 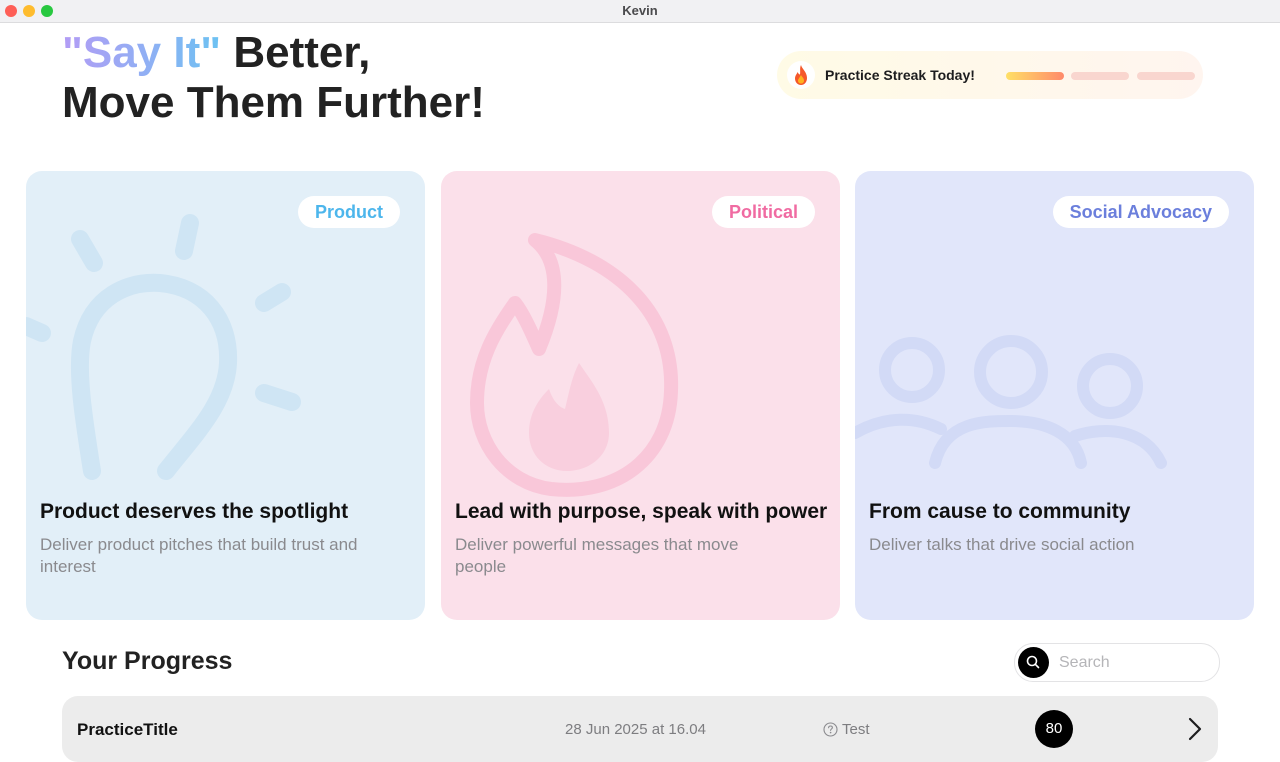 What do you see at coordinates (348, 212) in the screenshot?
I see `tag-product: Product` at bounding box center [348, 212].